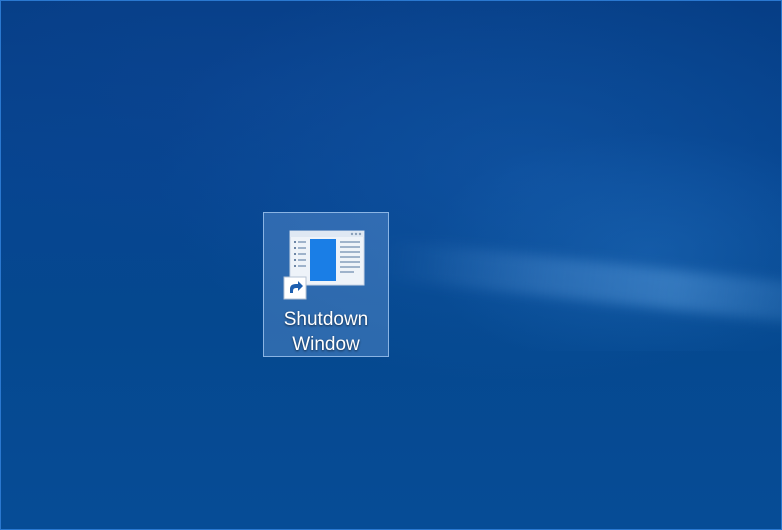  What do you see at coordinates (326, 332) in the screenshot?
I see `desktop-icon-label: Shutdown Window` at bounding box center [326, 332].